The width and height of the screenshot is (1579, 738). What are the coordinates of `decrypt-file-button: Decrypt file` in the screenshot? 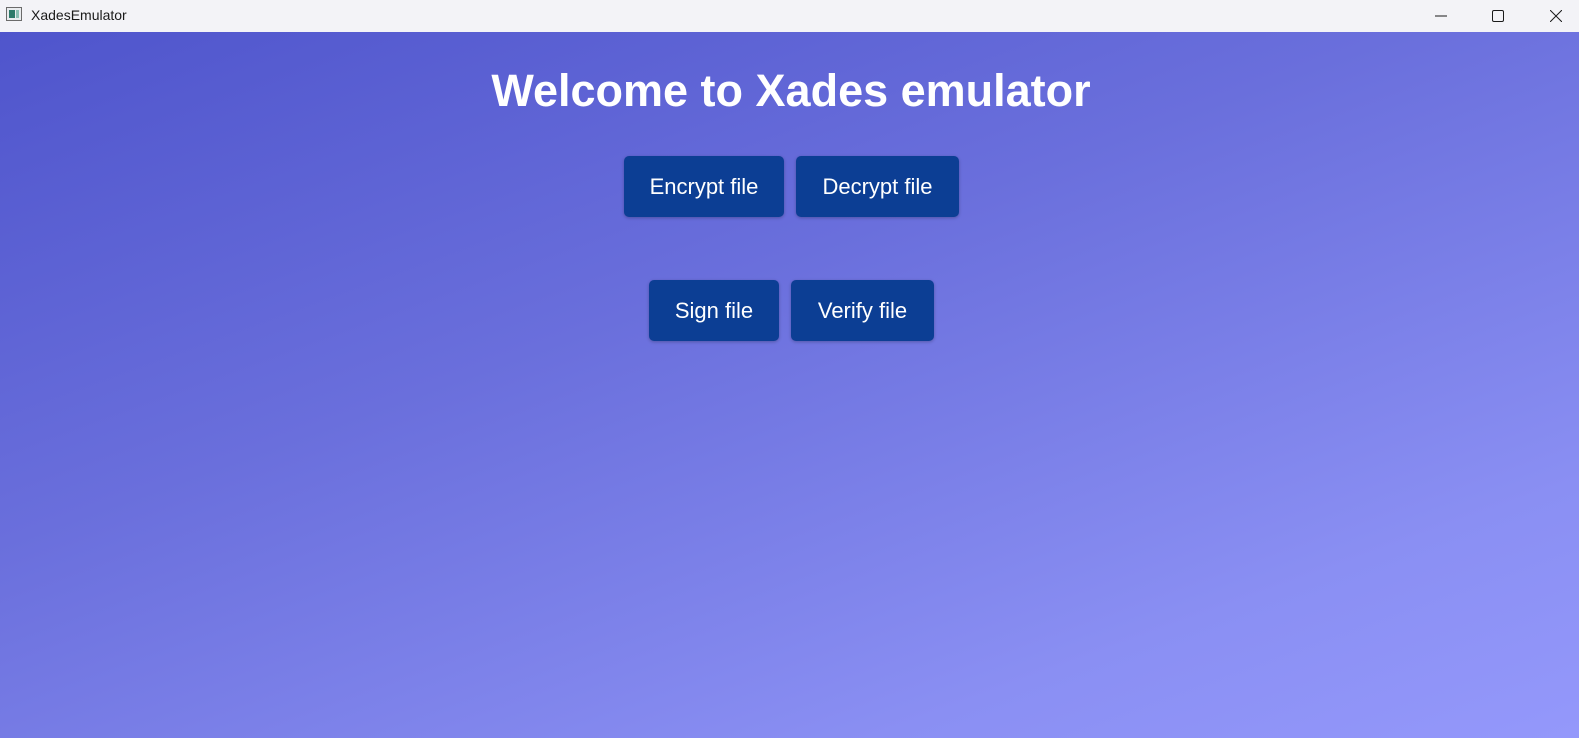 It's located at (877, 186).